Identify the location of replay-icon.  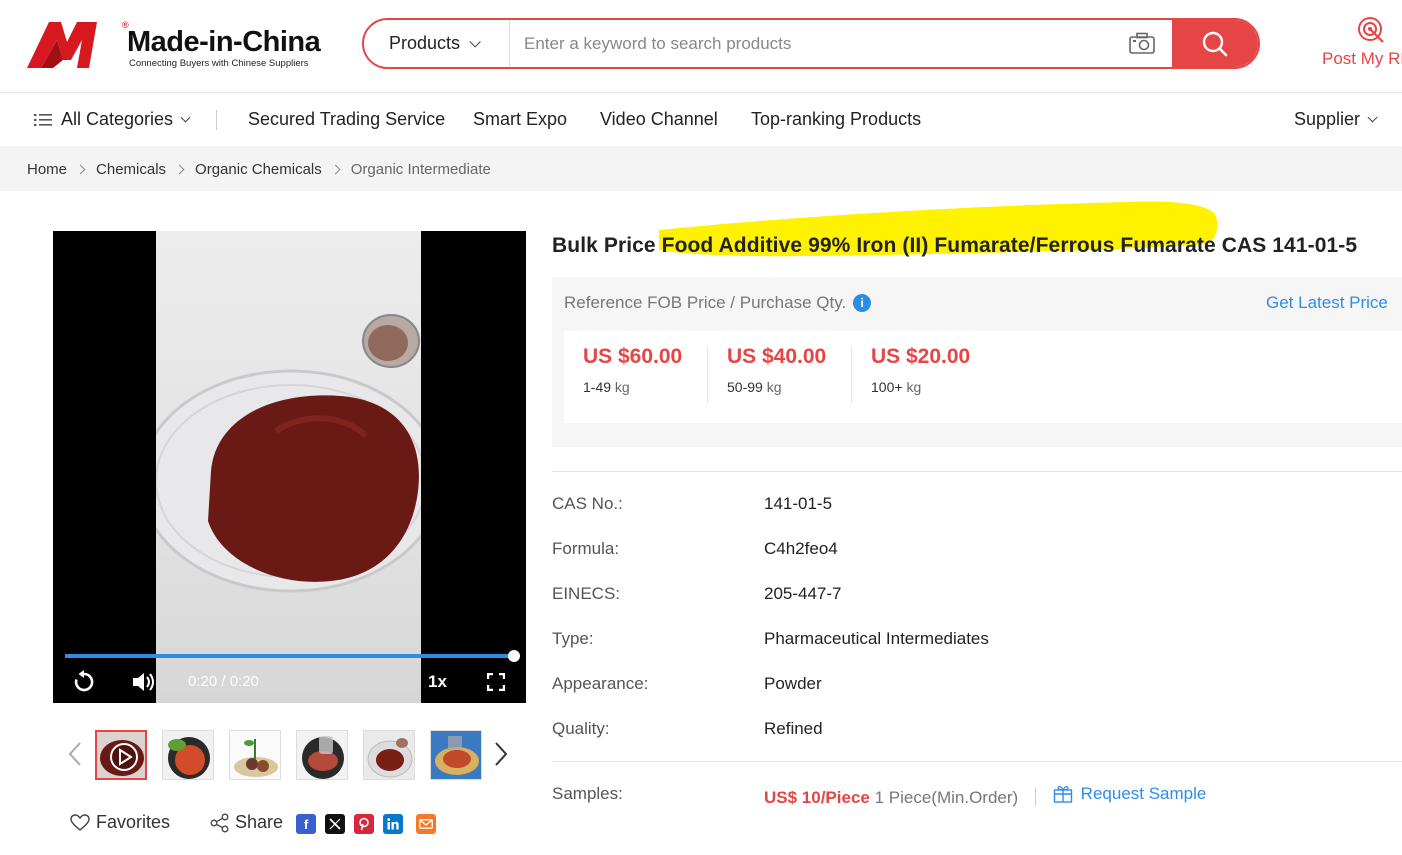
(84, 684).